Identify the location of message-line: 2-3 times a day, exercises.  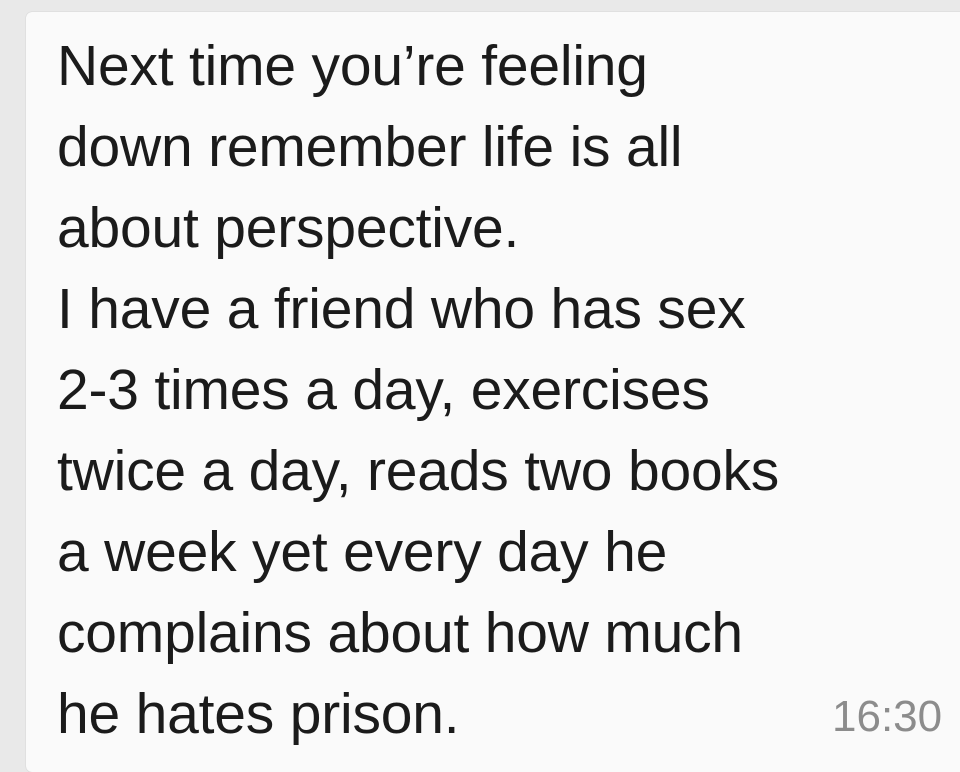
(383, 390).